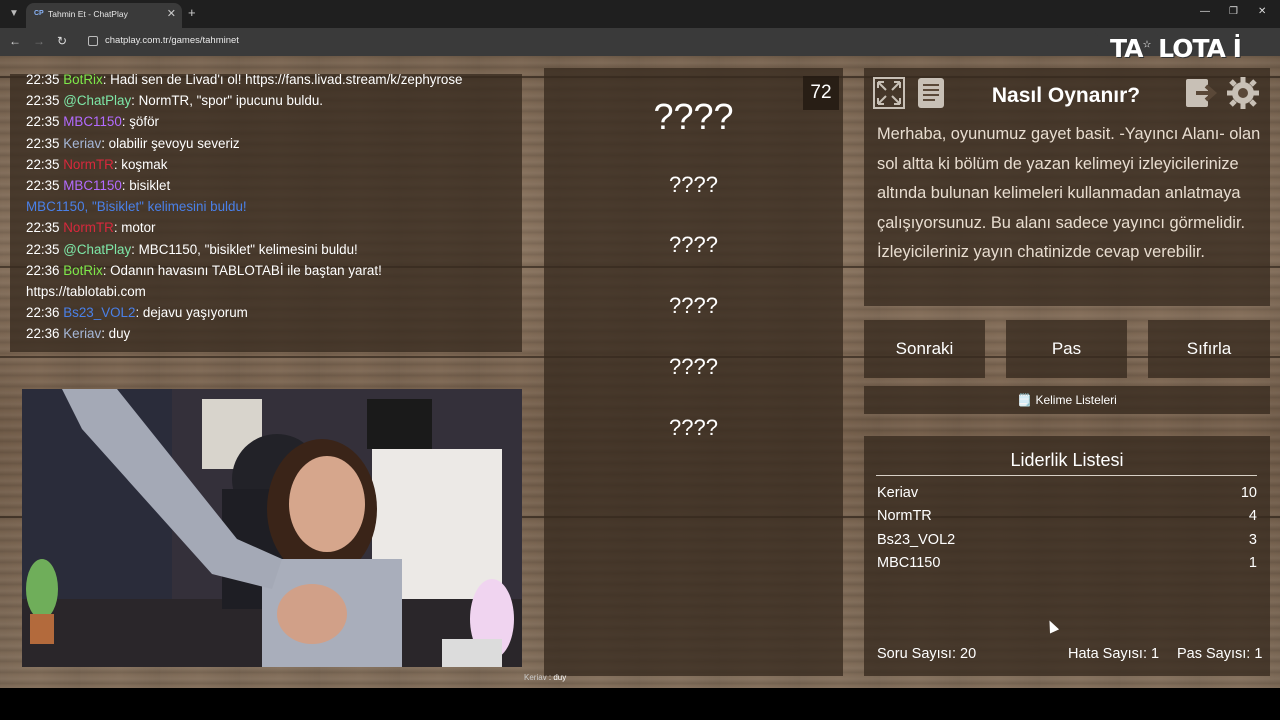 This screenshot has width=1280, height=720. Describe the element at coordinates (227, 101) in the screenshot. I see `chat-text: : NormTR, "spor" ipucunu buldu.` at that location.